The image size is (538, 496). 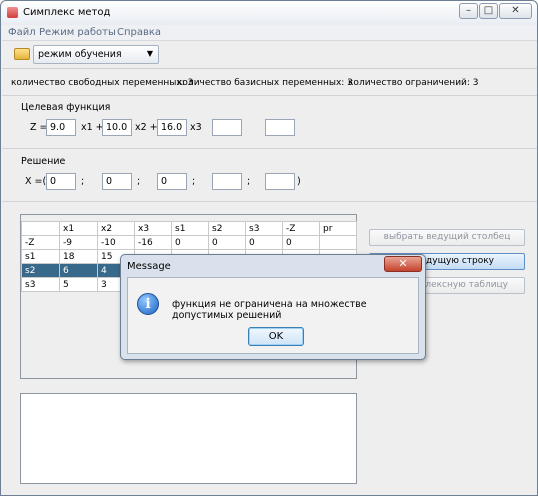 I want to click on table-cell: -16, so click(x=153, y=242).